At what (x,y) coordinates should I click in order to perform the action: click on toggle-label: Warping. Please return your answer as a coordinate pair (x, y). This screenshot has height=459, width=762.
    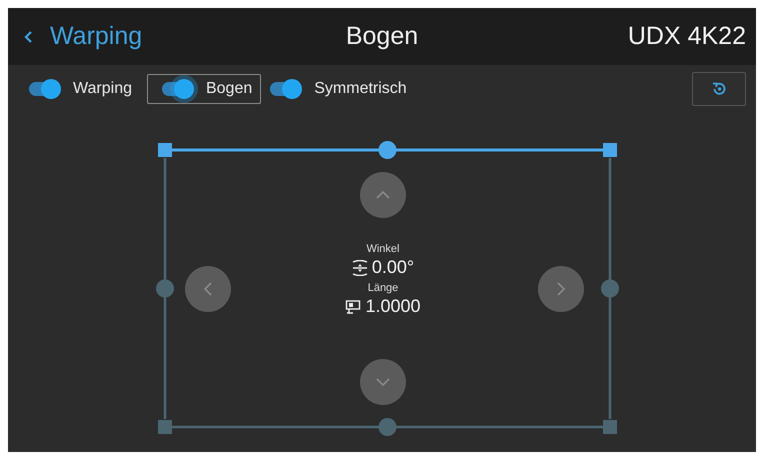
    Looking at the image, I should click on (102, 89).